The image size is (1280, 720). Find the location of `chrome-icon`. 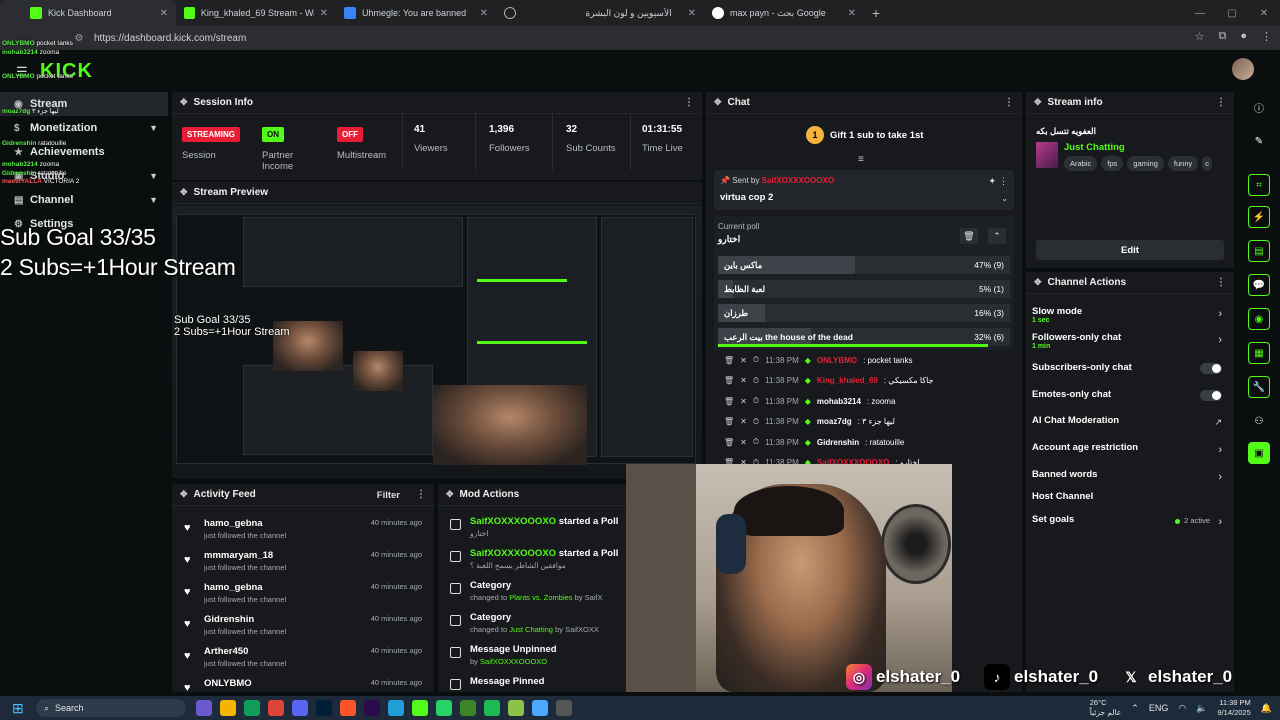

chrome-icon is located at coordinates (276, 708).